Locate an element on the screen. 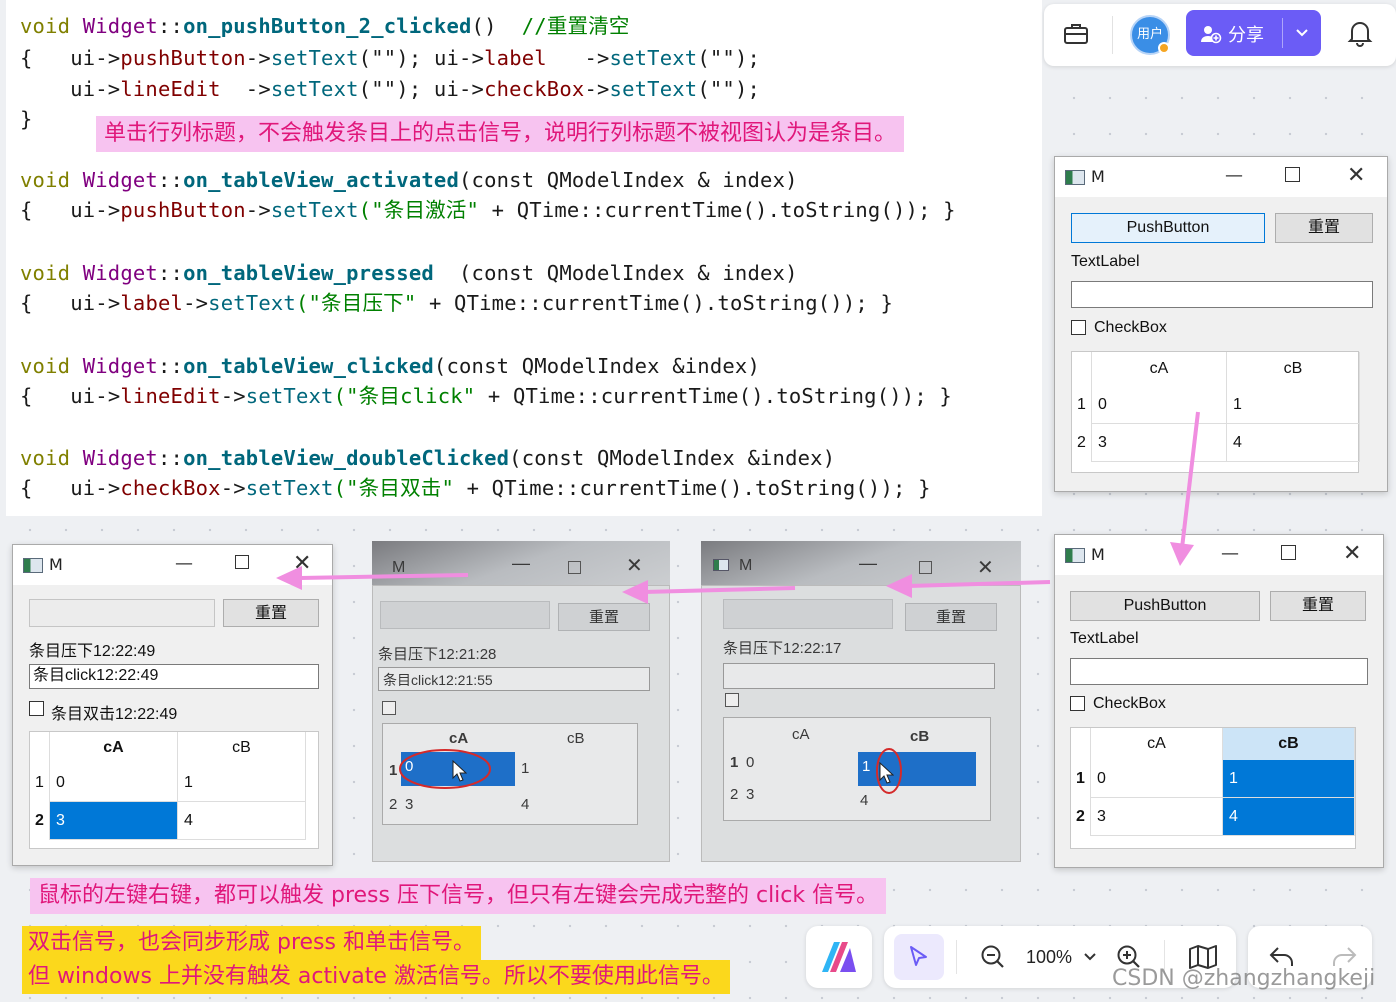 The width and height of the screenshot is (1396, 1002). arrow-colsel-to-photo2 is located at coordinates (968, 586).